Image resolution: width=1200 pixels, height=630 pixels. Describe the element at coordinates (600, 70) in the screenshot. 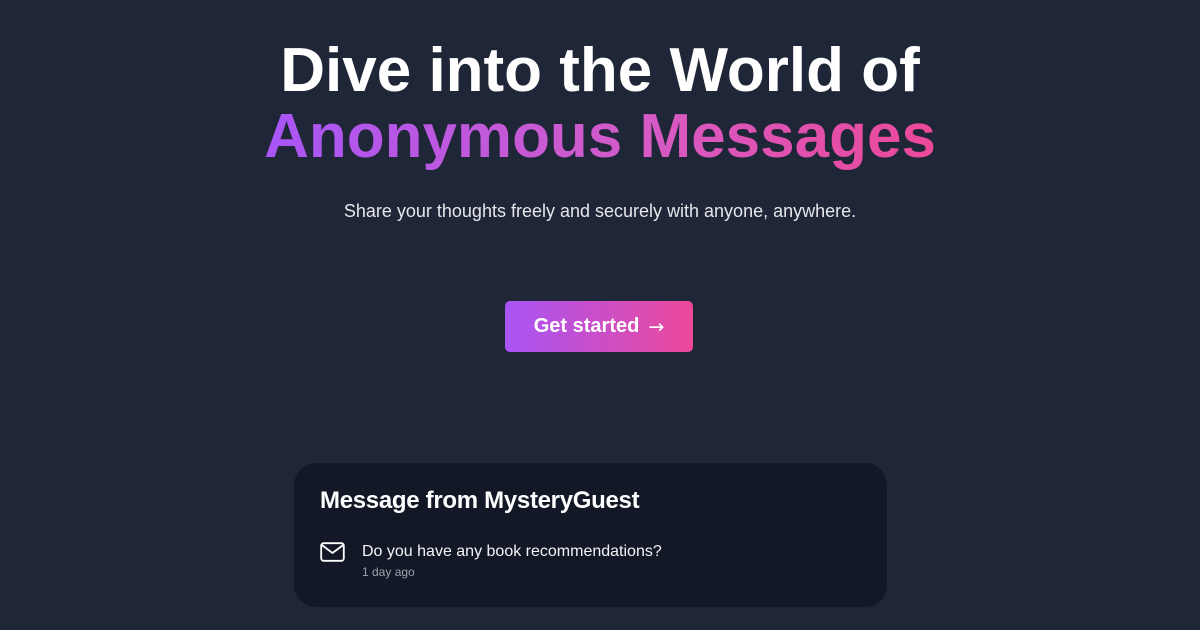

I see `headline-line-1: Dive into the World of` at that location.